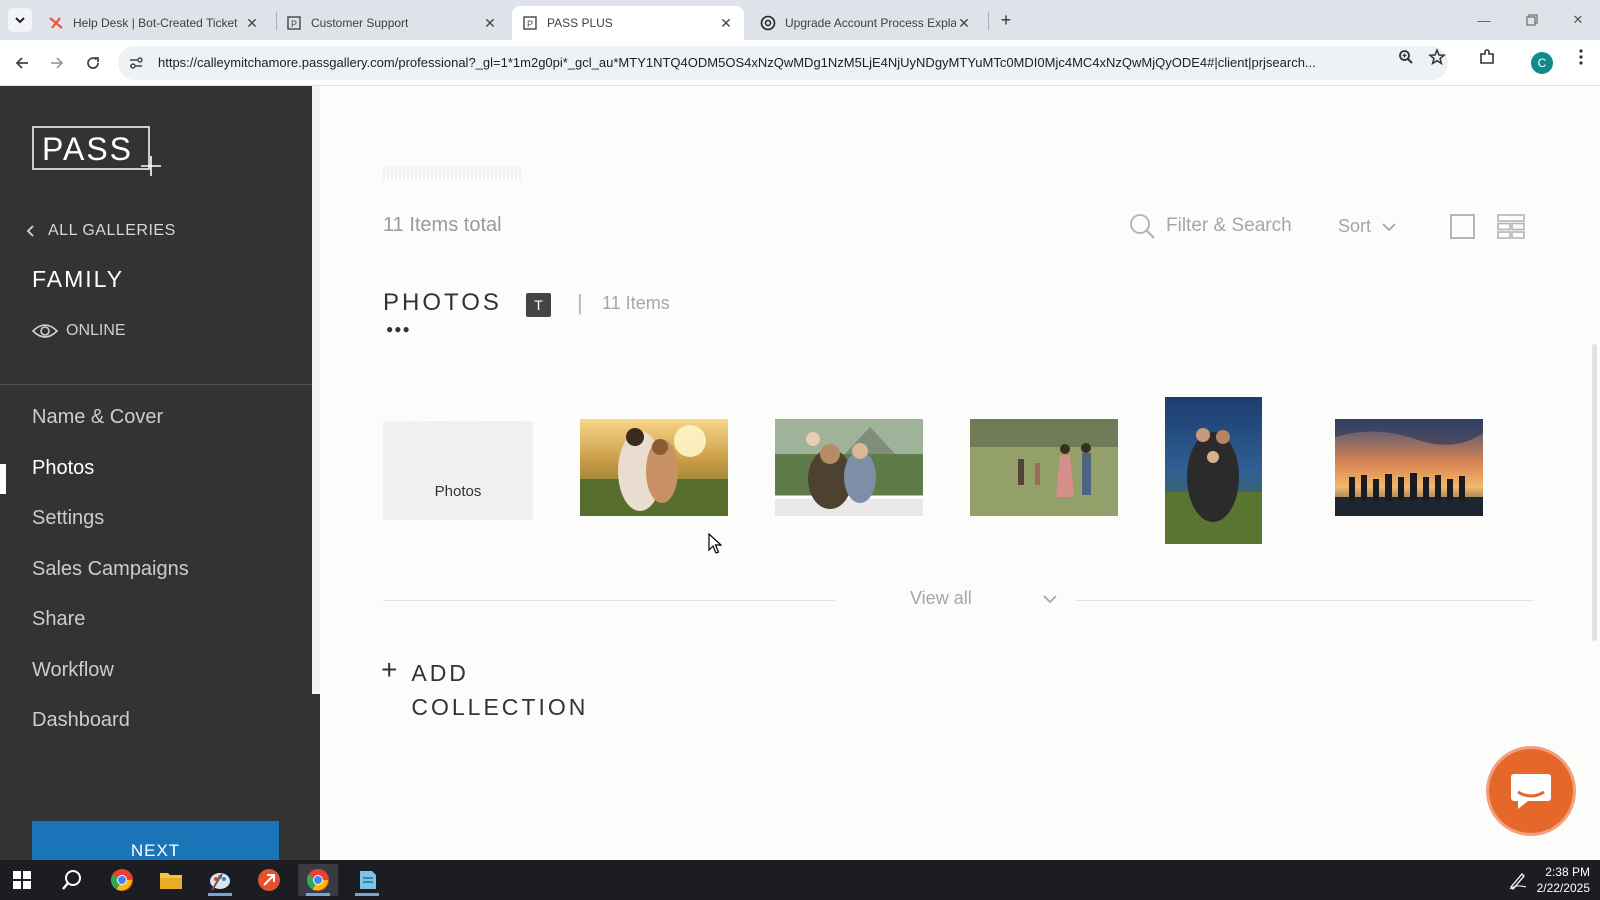 The width and height of the screenshot is (1600, 900). Describe the element at coordinates (1594, 492) in the screenshot. I see `main-scrollbar-thumb` at that location.